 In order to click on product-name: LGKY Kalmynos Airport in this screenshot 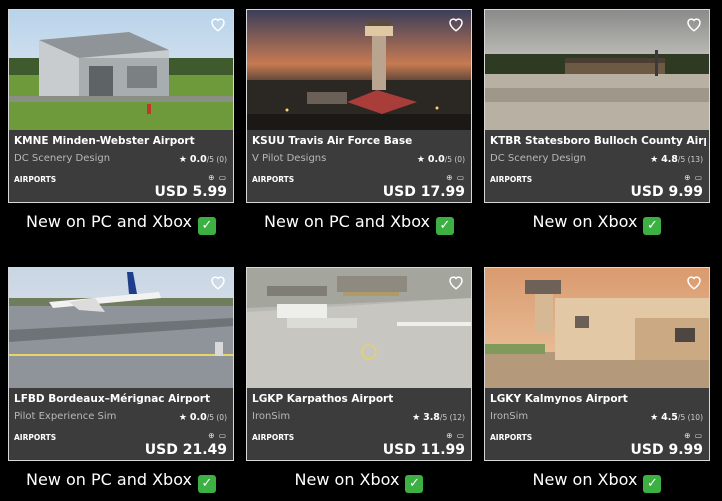, I will do `click(598, 399)`.